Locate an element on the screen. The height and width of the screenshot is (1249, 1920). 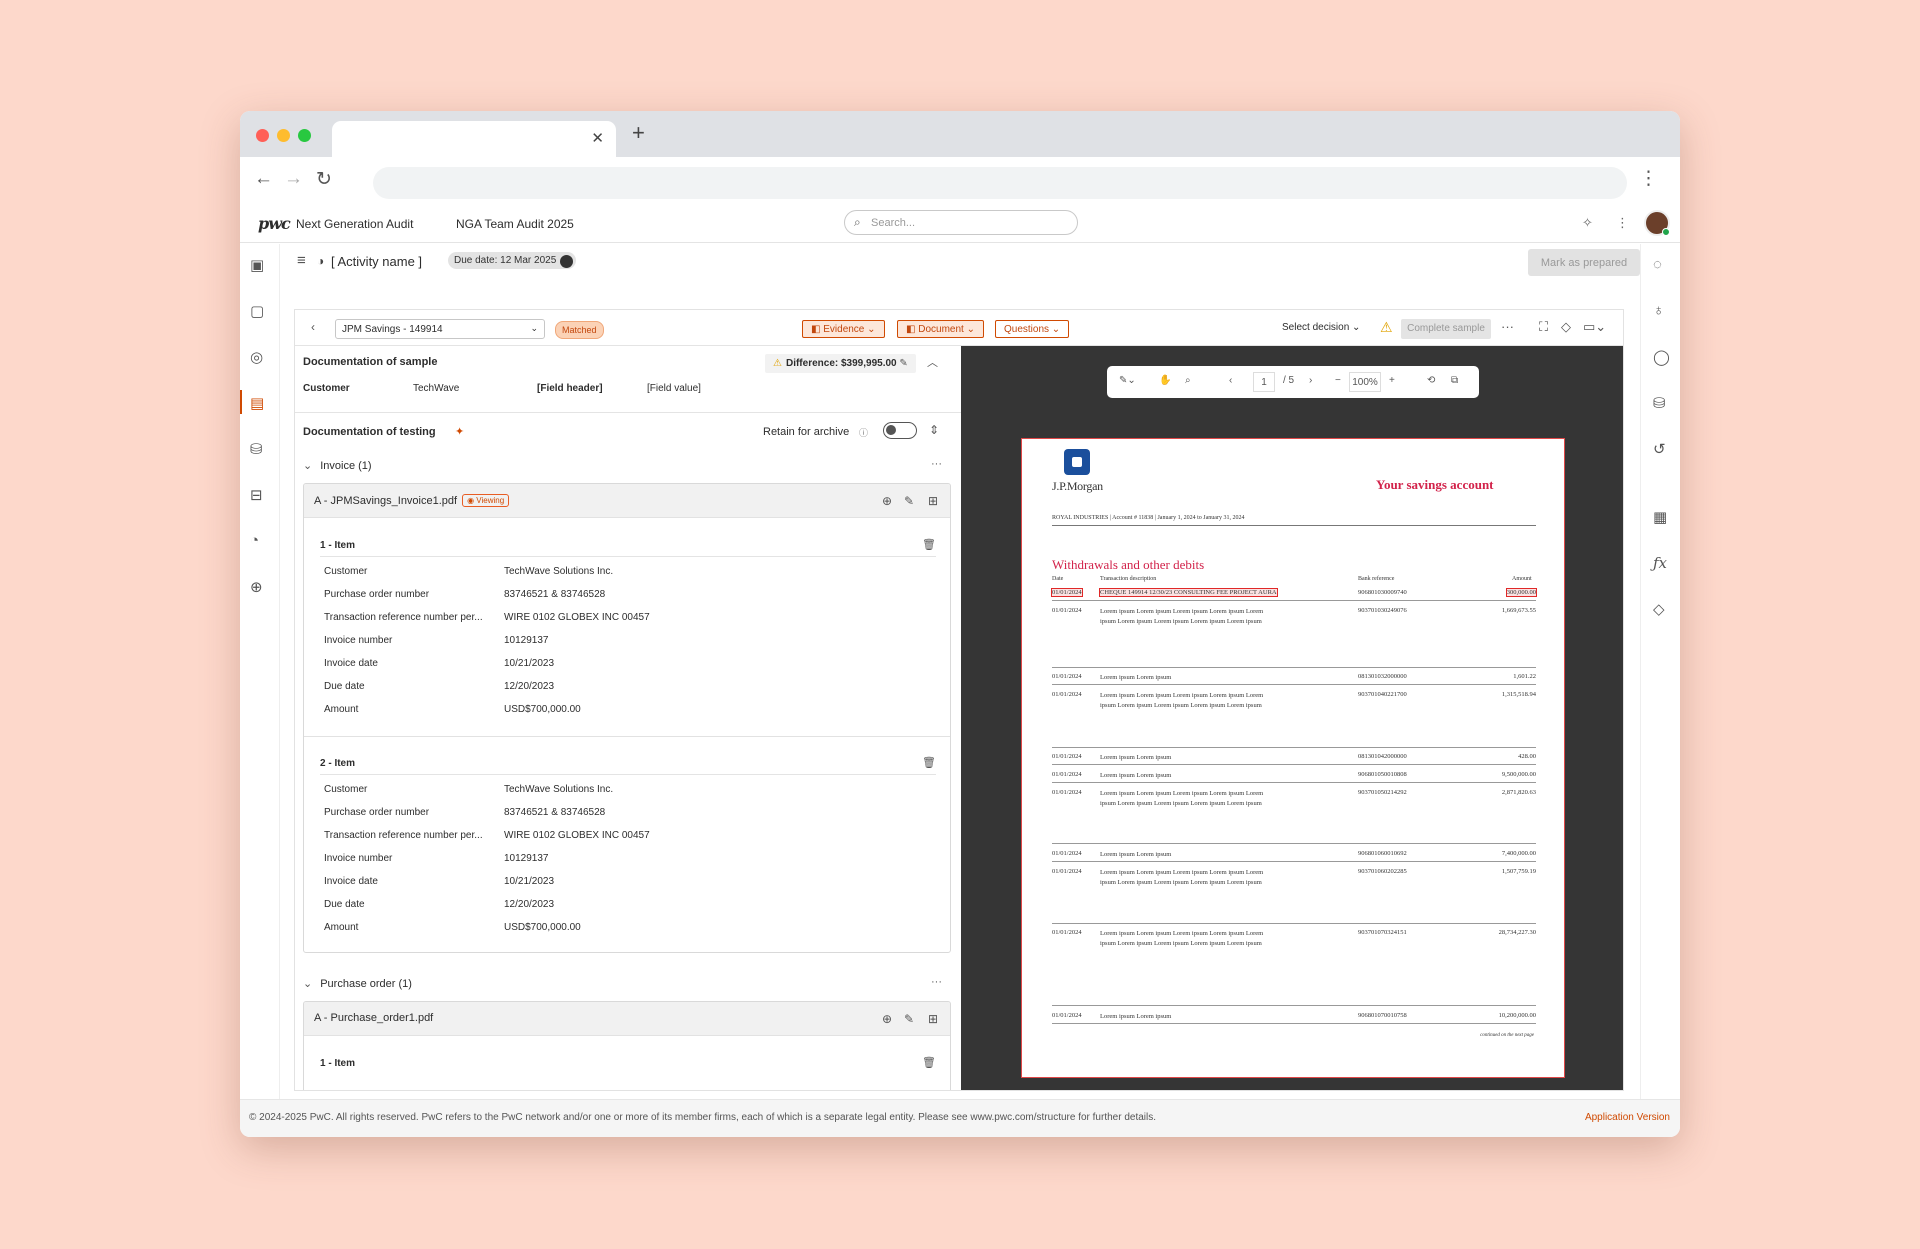
field-value: 10/21/2023 is located at coordinates (529, 663).